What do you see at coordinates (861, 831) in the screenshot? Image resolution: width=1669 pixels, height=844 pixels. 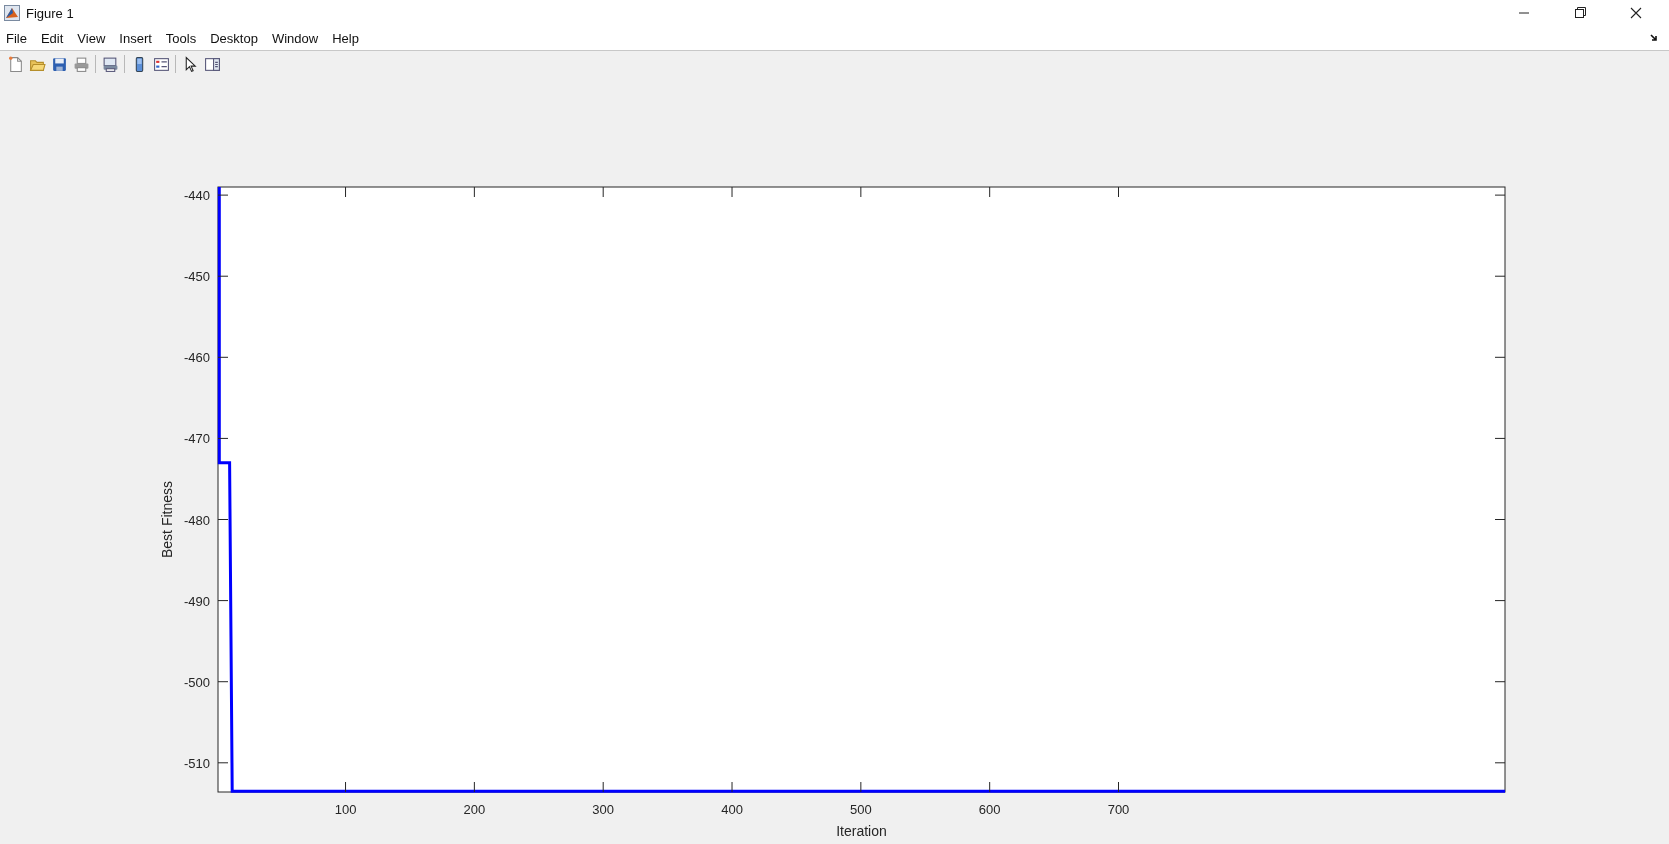 I see `x-axis-label: Iteration` at bounding box center [861, 831].